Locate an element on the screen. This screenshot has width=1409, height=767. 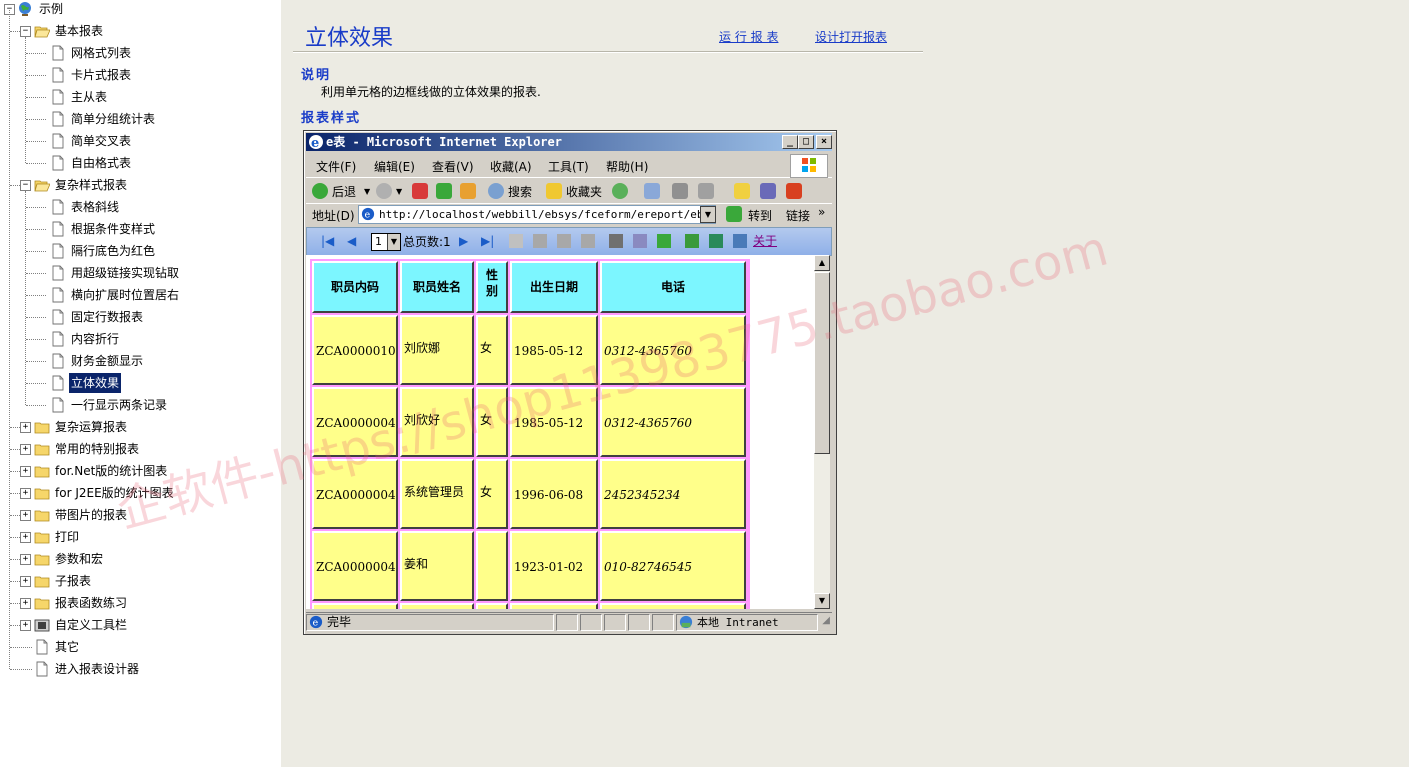
favorites-button: 收藏夹 is located at coordinates (584, 191).